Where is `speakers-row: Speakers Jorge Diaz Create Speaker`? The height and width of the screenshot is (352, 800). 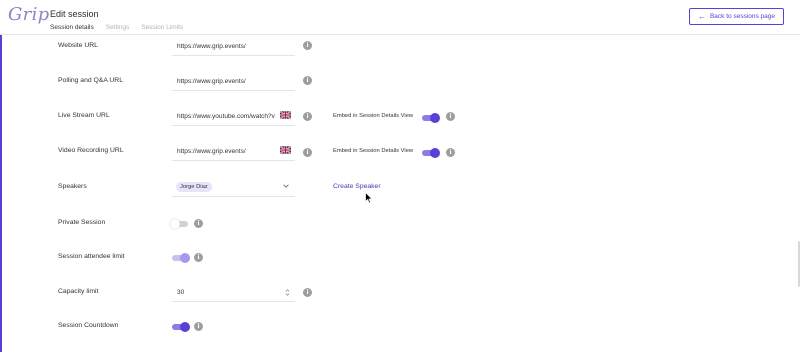
speakers-row: Speakers Jorge Diaz Create Speaker is located at coordinates (400, 188).